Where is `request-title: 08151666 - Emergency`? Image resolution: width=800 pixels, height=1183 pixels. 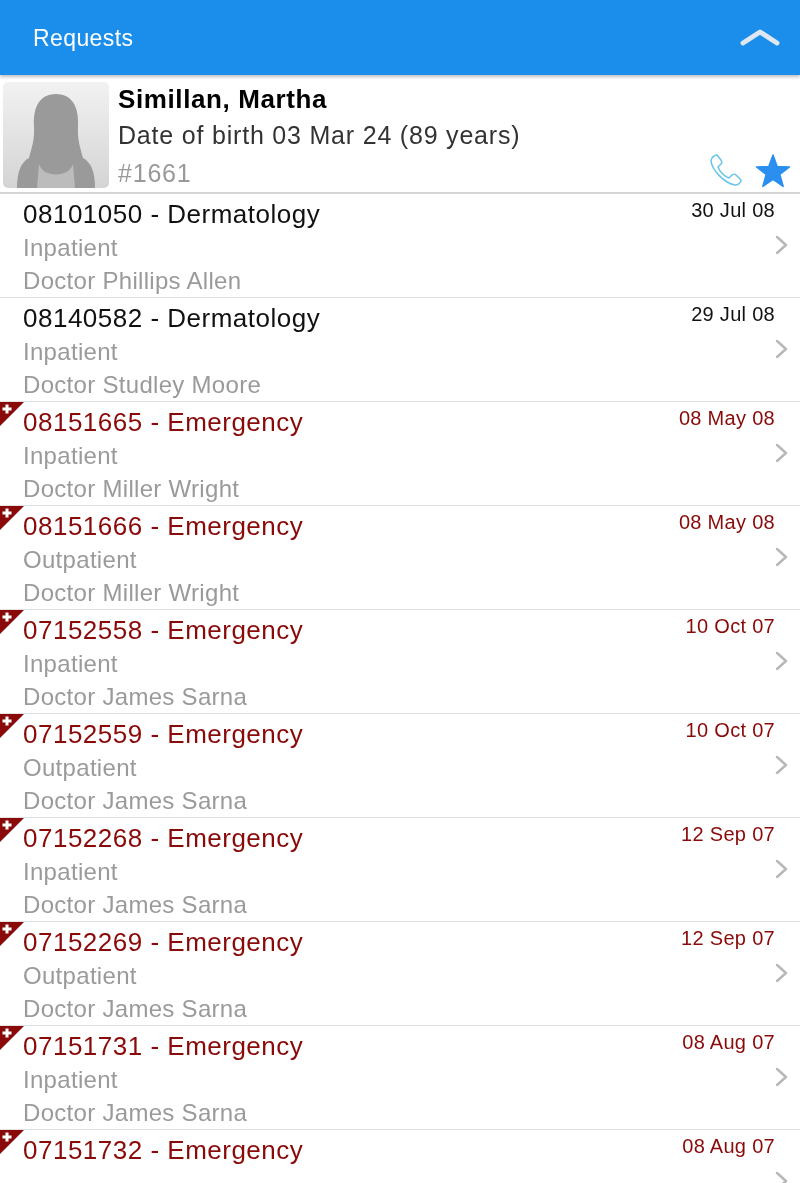
request-title: 08151666 - Emergency is located at coordinates (163, 526).